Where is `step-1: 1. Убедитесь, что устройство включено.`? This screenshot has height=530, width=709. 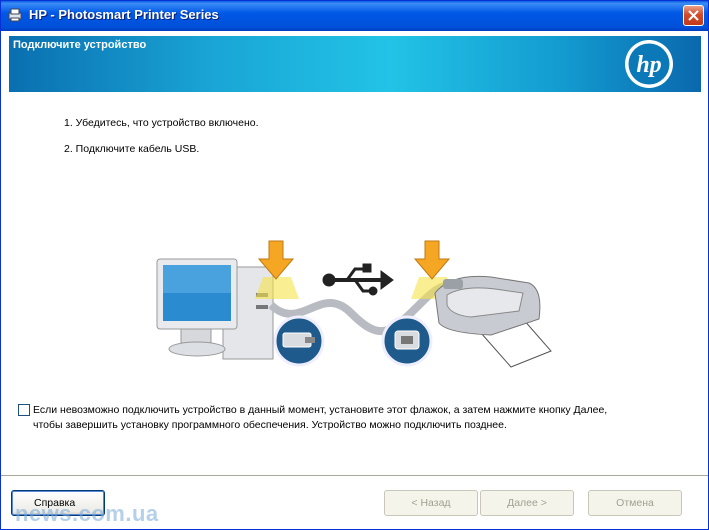
step-1: 1. Убедитесь, что устройство включено. is located at coordinates (161, 123).